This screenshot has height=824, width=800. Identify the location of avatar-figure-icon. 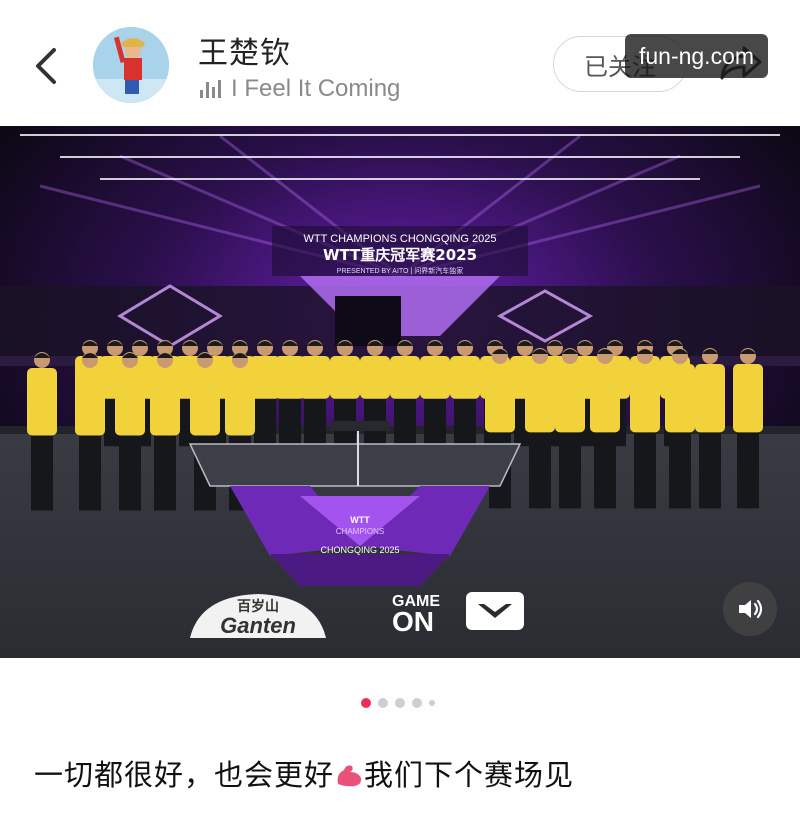
(131, 65).